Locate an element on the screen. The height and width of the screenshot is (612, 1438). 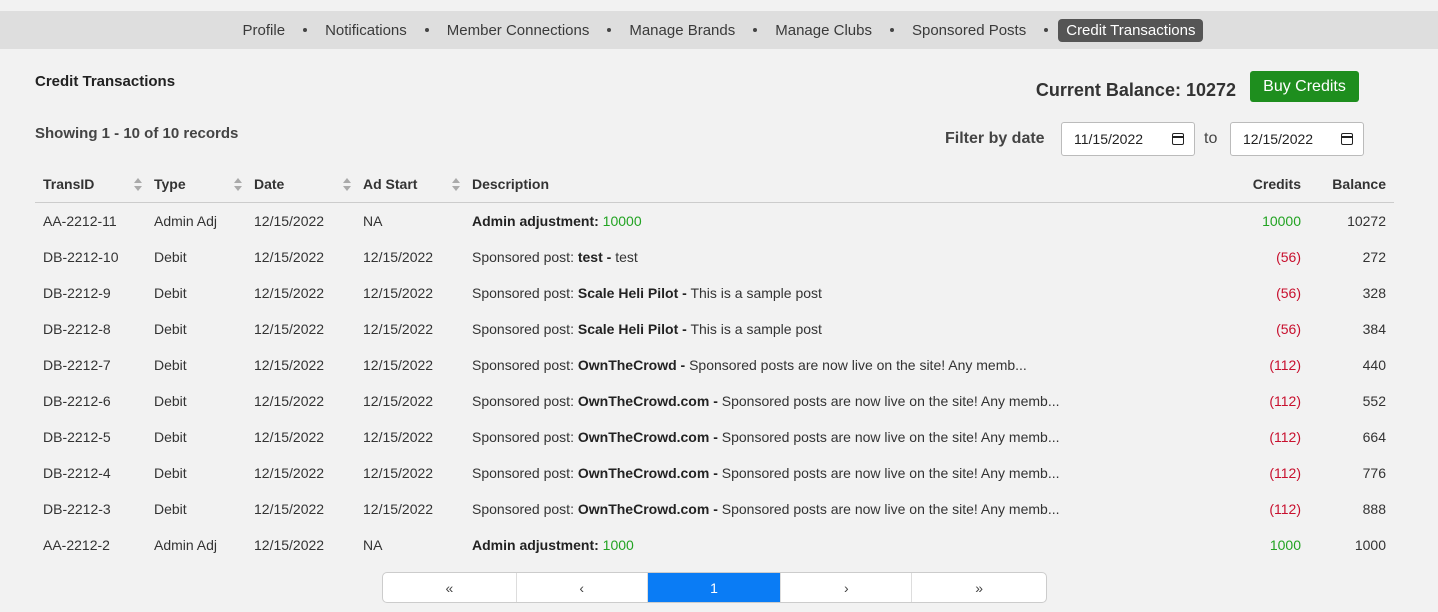
header-date: Date is located at coordinates (304, 185).